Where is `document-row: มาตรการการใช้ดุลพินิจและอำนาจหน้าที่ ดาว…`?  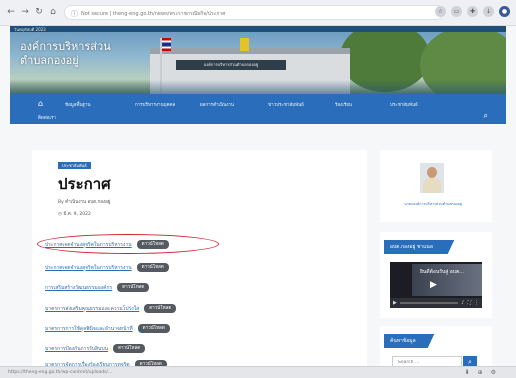 document-row: มาตรการการใช้ดุลพินิจและอำนาจหน้าที่ ดาว… is located at coordinates (107, 328).